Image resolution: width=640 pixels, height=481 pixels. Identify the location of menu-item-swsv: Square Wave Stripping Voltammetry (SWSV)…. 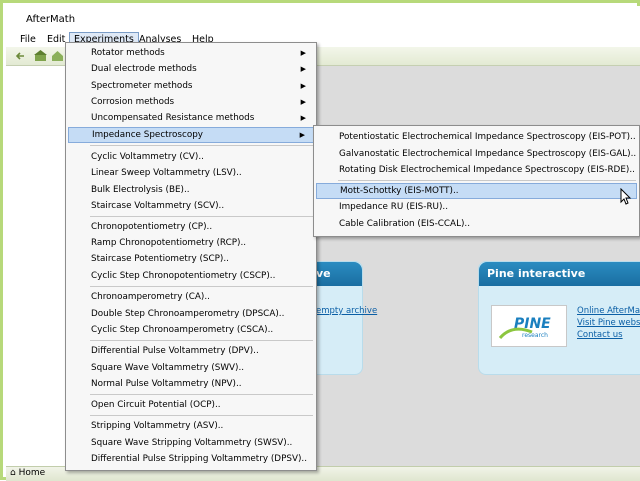
(191, 443).